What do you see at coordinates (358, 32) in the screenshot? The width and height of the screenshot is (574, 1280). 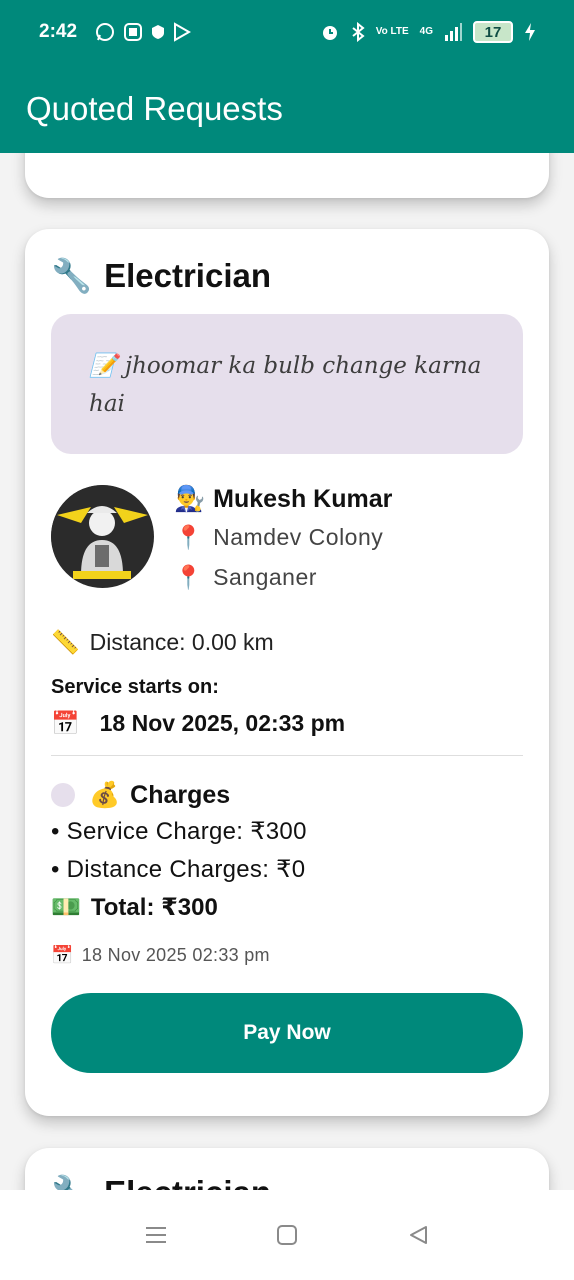 I see `bluetooth-icon` at bounding box center [358, 32].